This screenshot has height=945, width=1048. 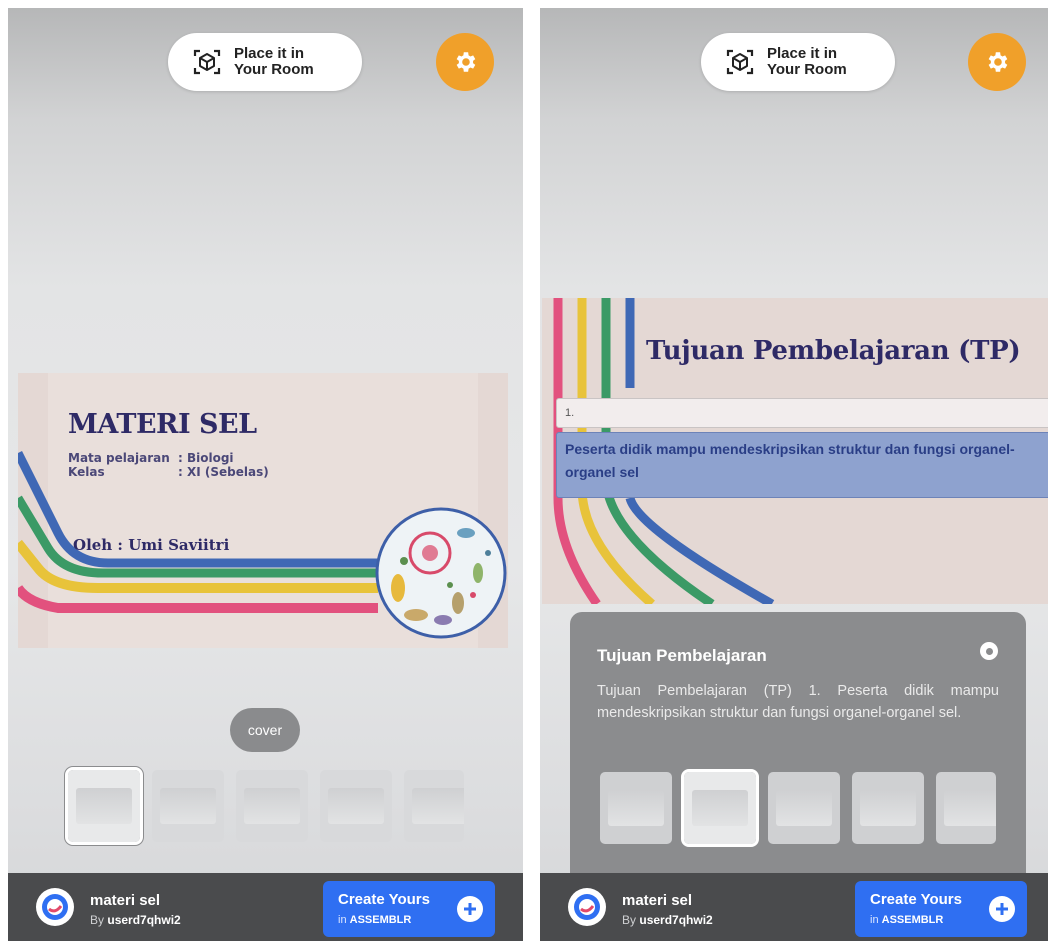 I want to click on subject-label: Mata pelajaran, so click(x=119, y=458).